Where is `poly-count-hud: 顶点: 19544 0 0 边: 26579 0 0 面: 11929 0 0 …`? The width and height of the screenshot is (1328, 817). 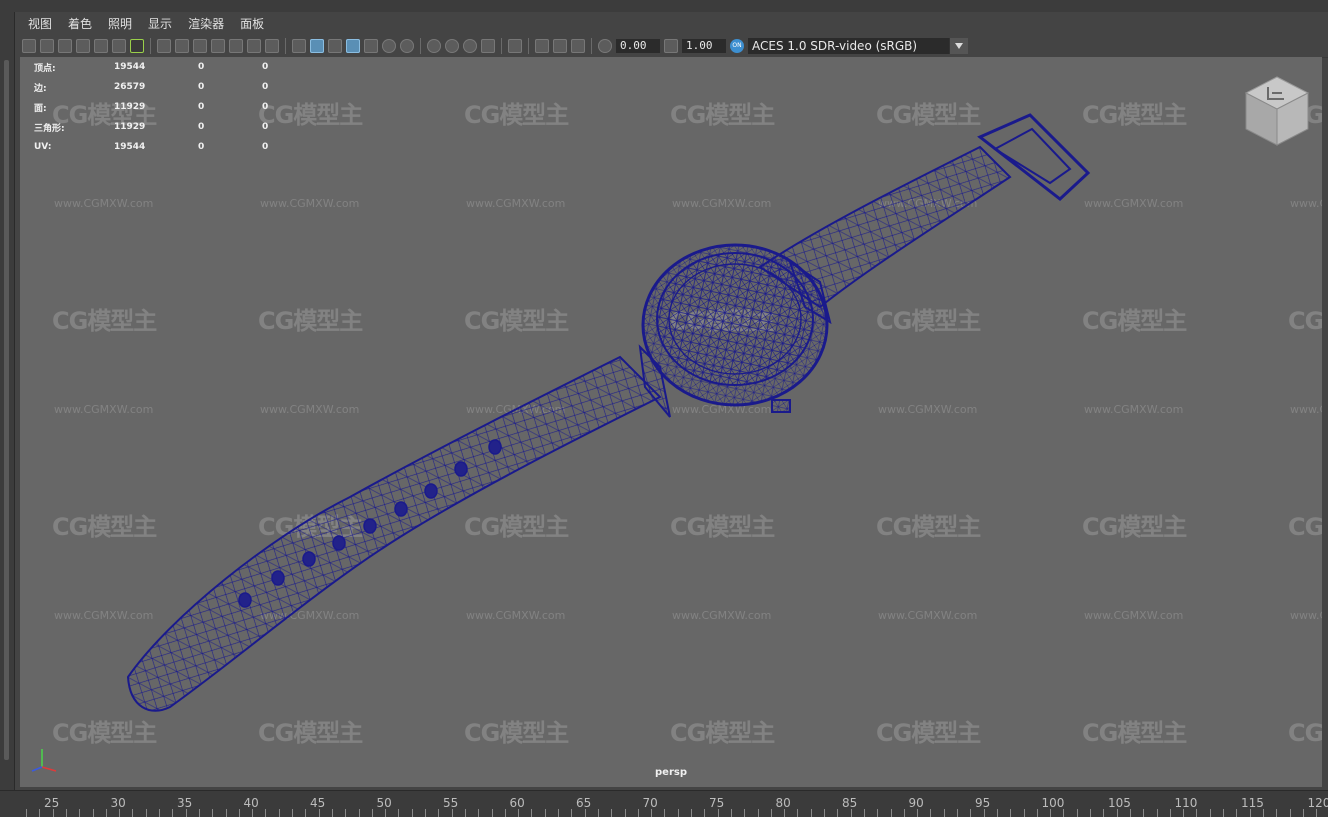 poly-count-hud: 顶点: 19544 0 0 边: 26579 0 0 面: 11929 0 0 … is located at coordinates (158, 107).